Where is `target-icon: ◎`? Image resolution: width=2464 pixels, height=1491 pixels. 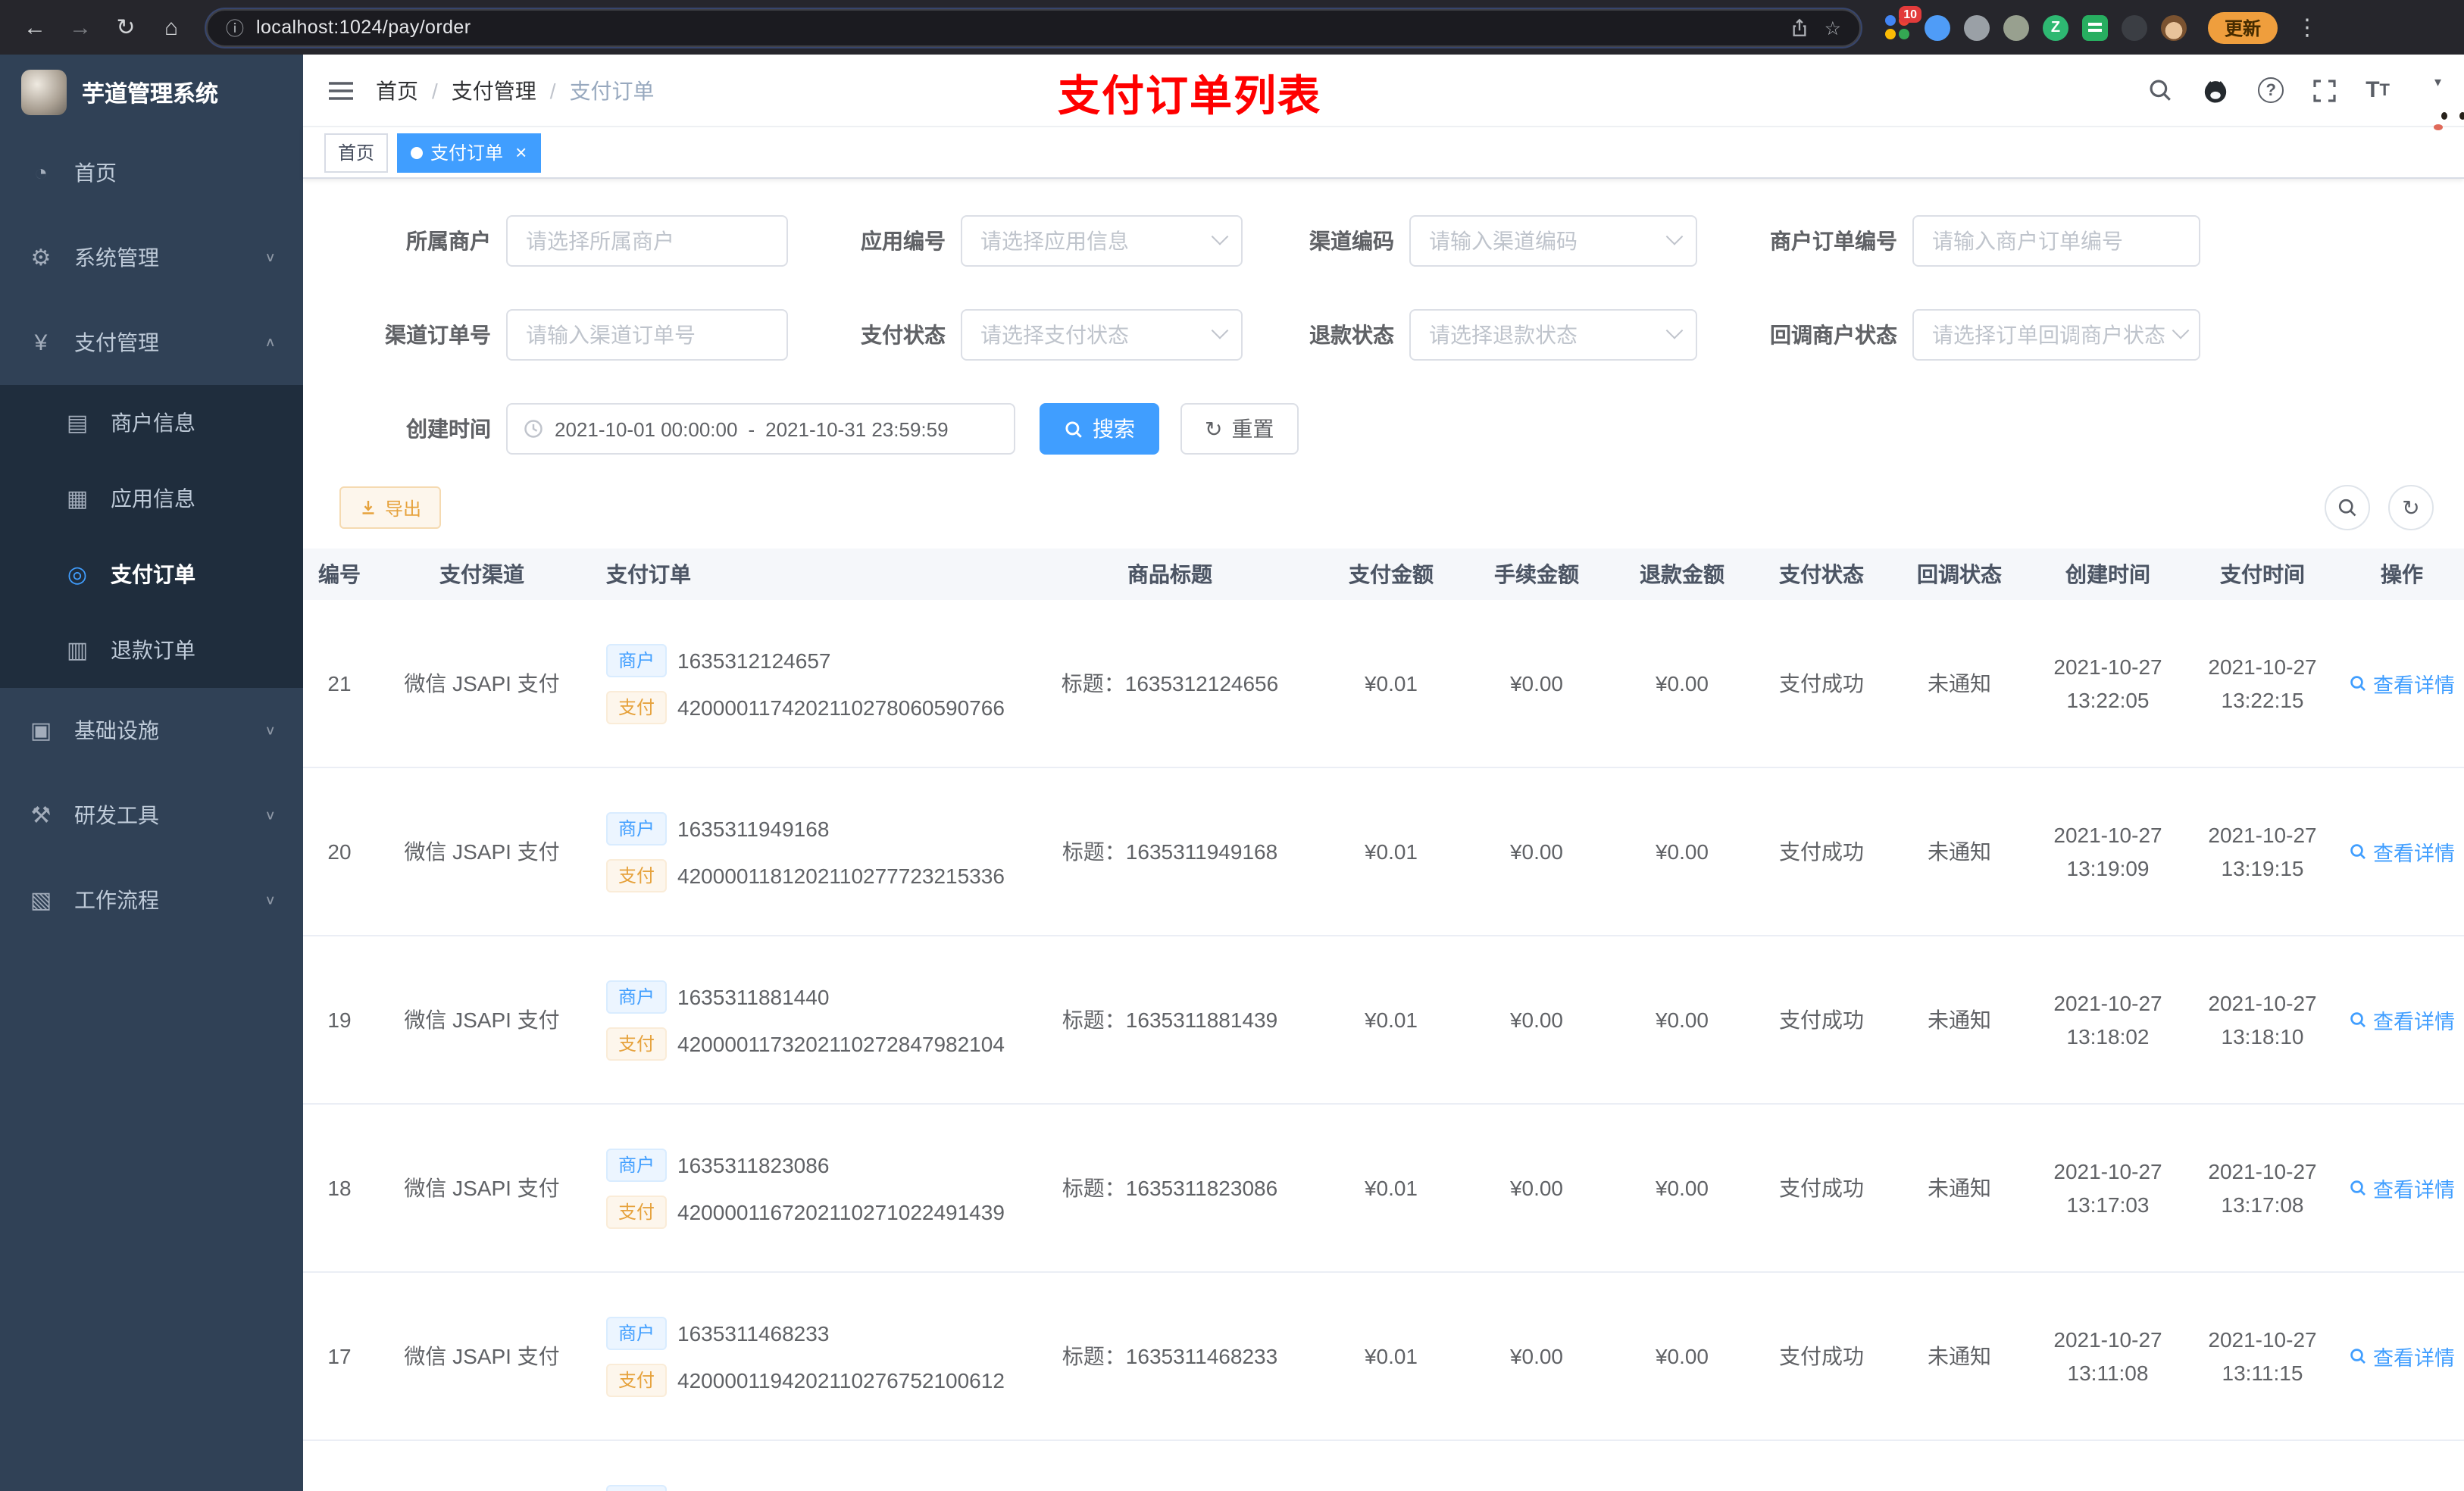 target-icon: ◎ is located at coordinates (77, 575).